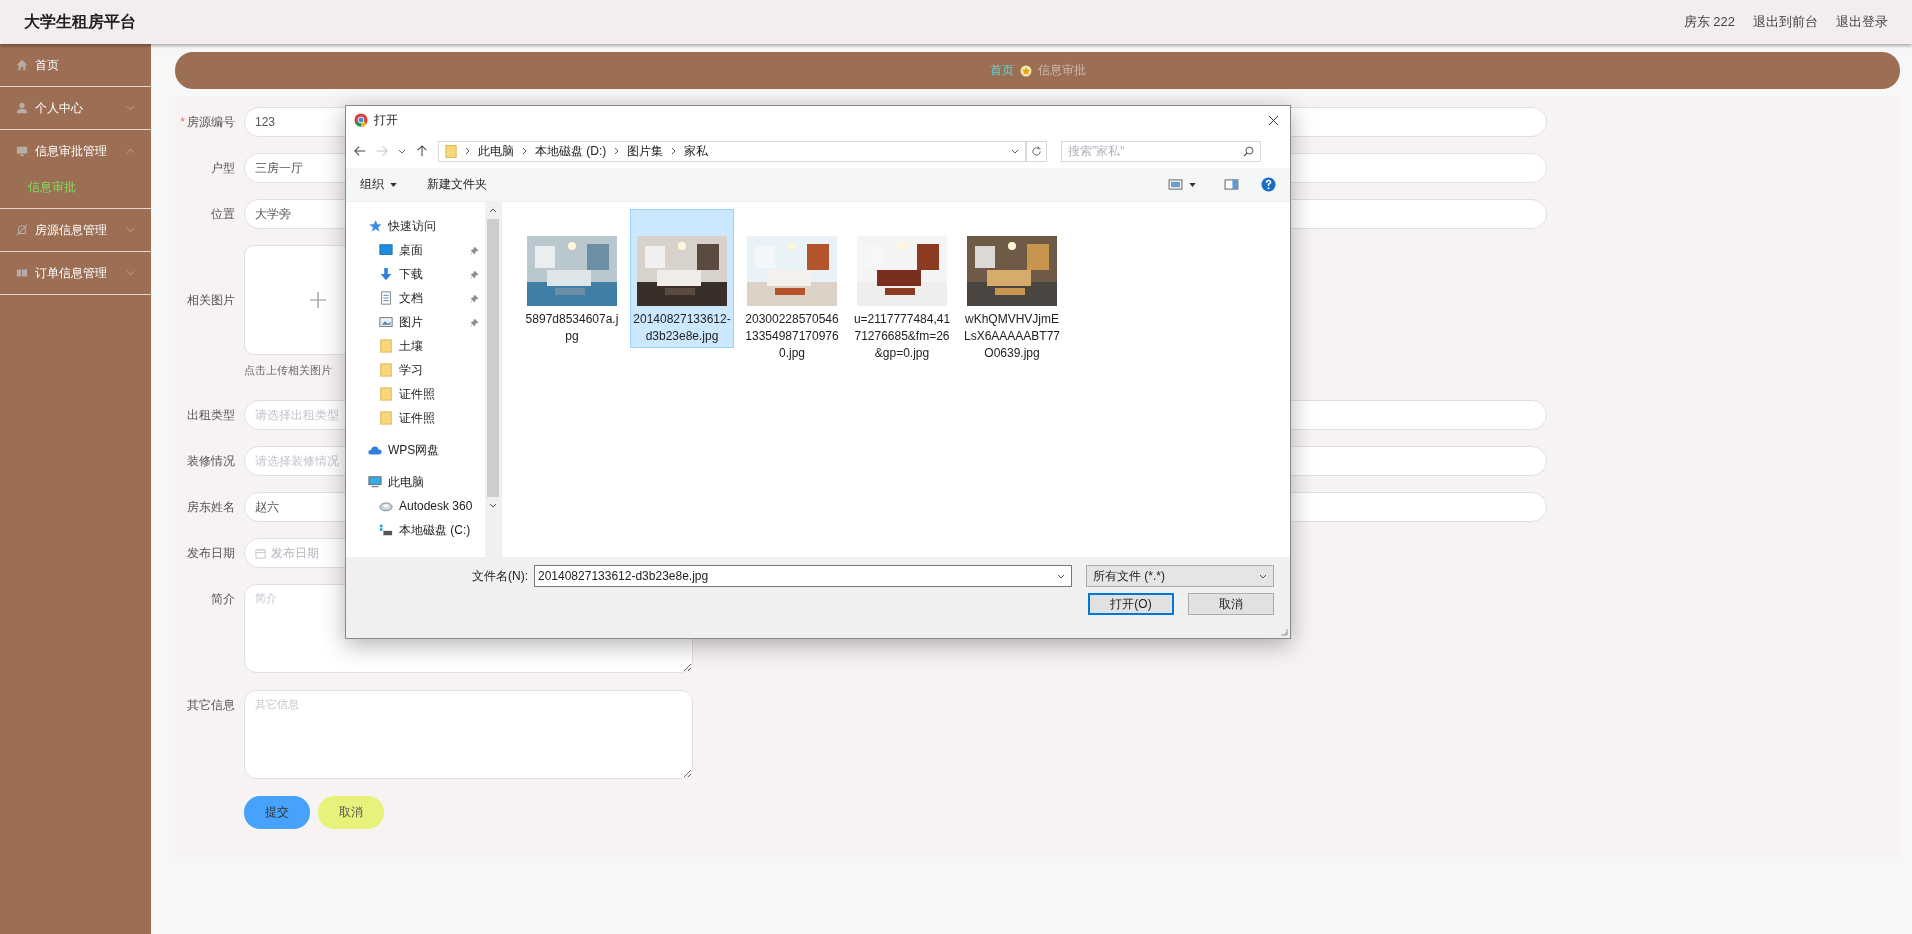 The height and width of the screenshot is (934, 1912). Describe the element at coordinates (1012, 287) in the screenshot. I see `file-item: wKhQMVHVJjmELsX6AAAAABT77O0639.jpg` at that location.